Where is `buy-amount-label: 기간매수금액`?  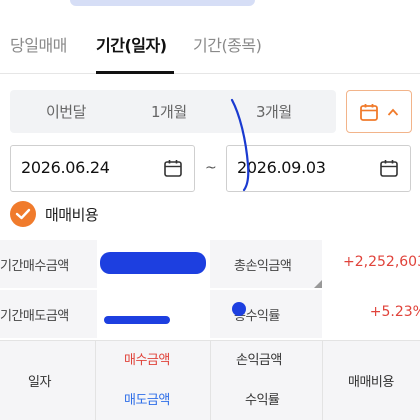
buy-amount-label: 기간매수금액 is located at coordinates (34, 266).